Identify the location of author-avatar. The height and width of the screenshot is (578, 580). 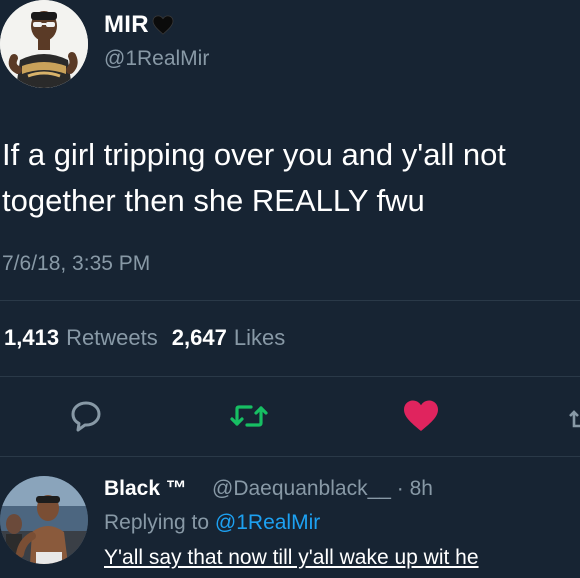
(44, 44).